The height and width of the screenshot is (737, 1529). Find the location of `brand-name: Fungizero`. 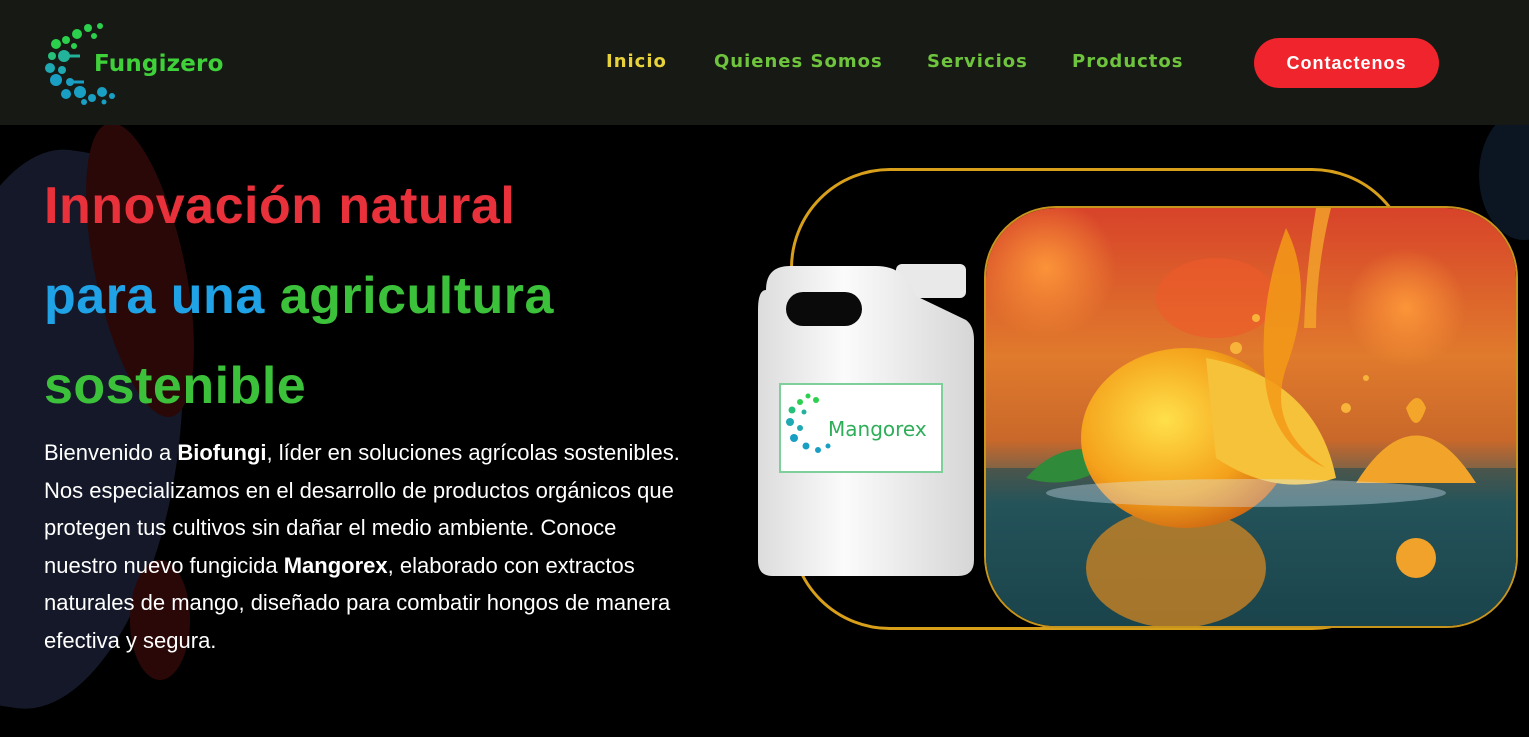

brand-name: Fungizero is located at coordinates (159, 64).